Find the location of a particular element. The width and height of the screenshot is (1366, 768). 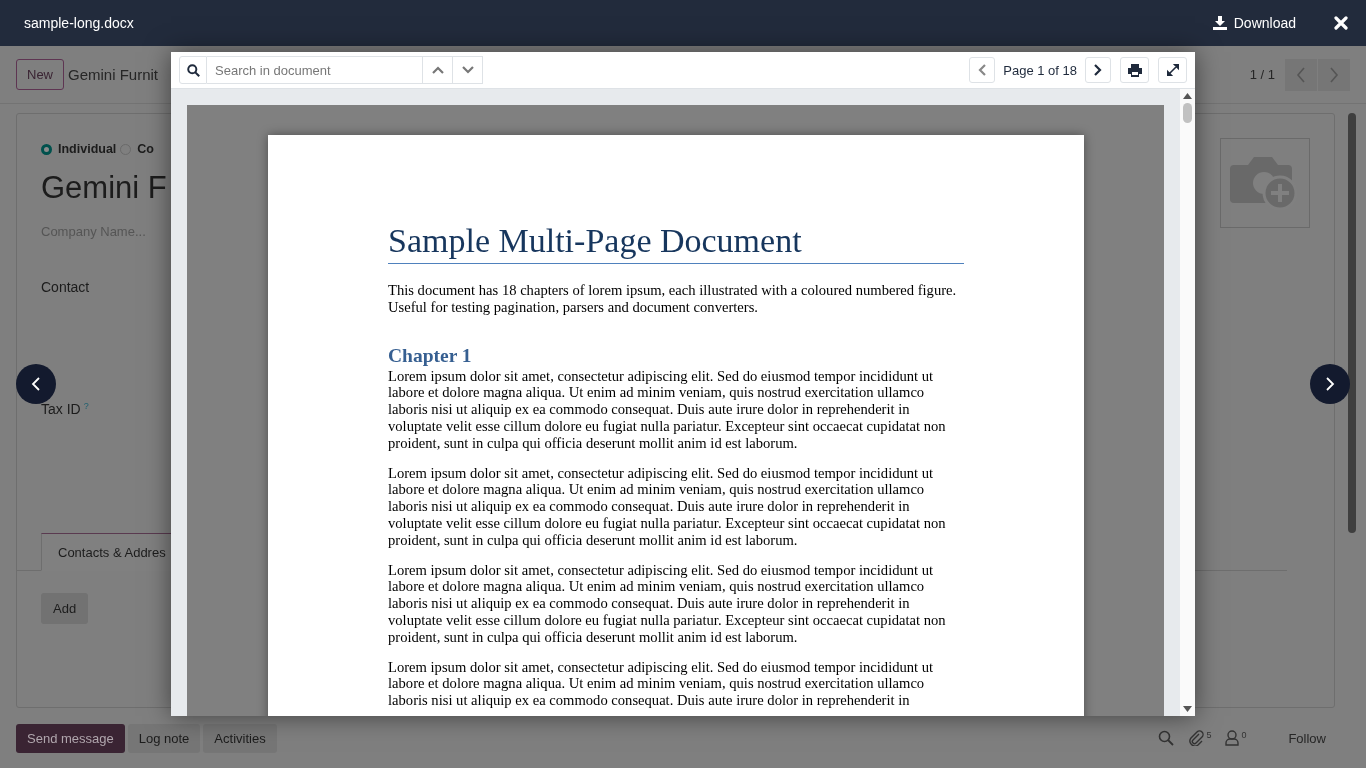

printer-icon is located at coordinates (1134, 70).